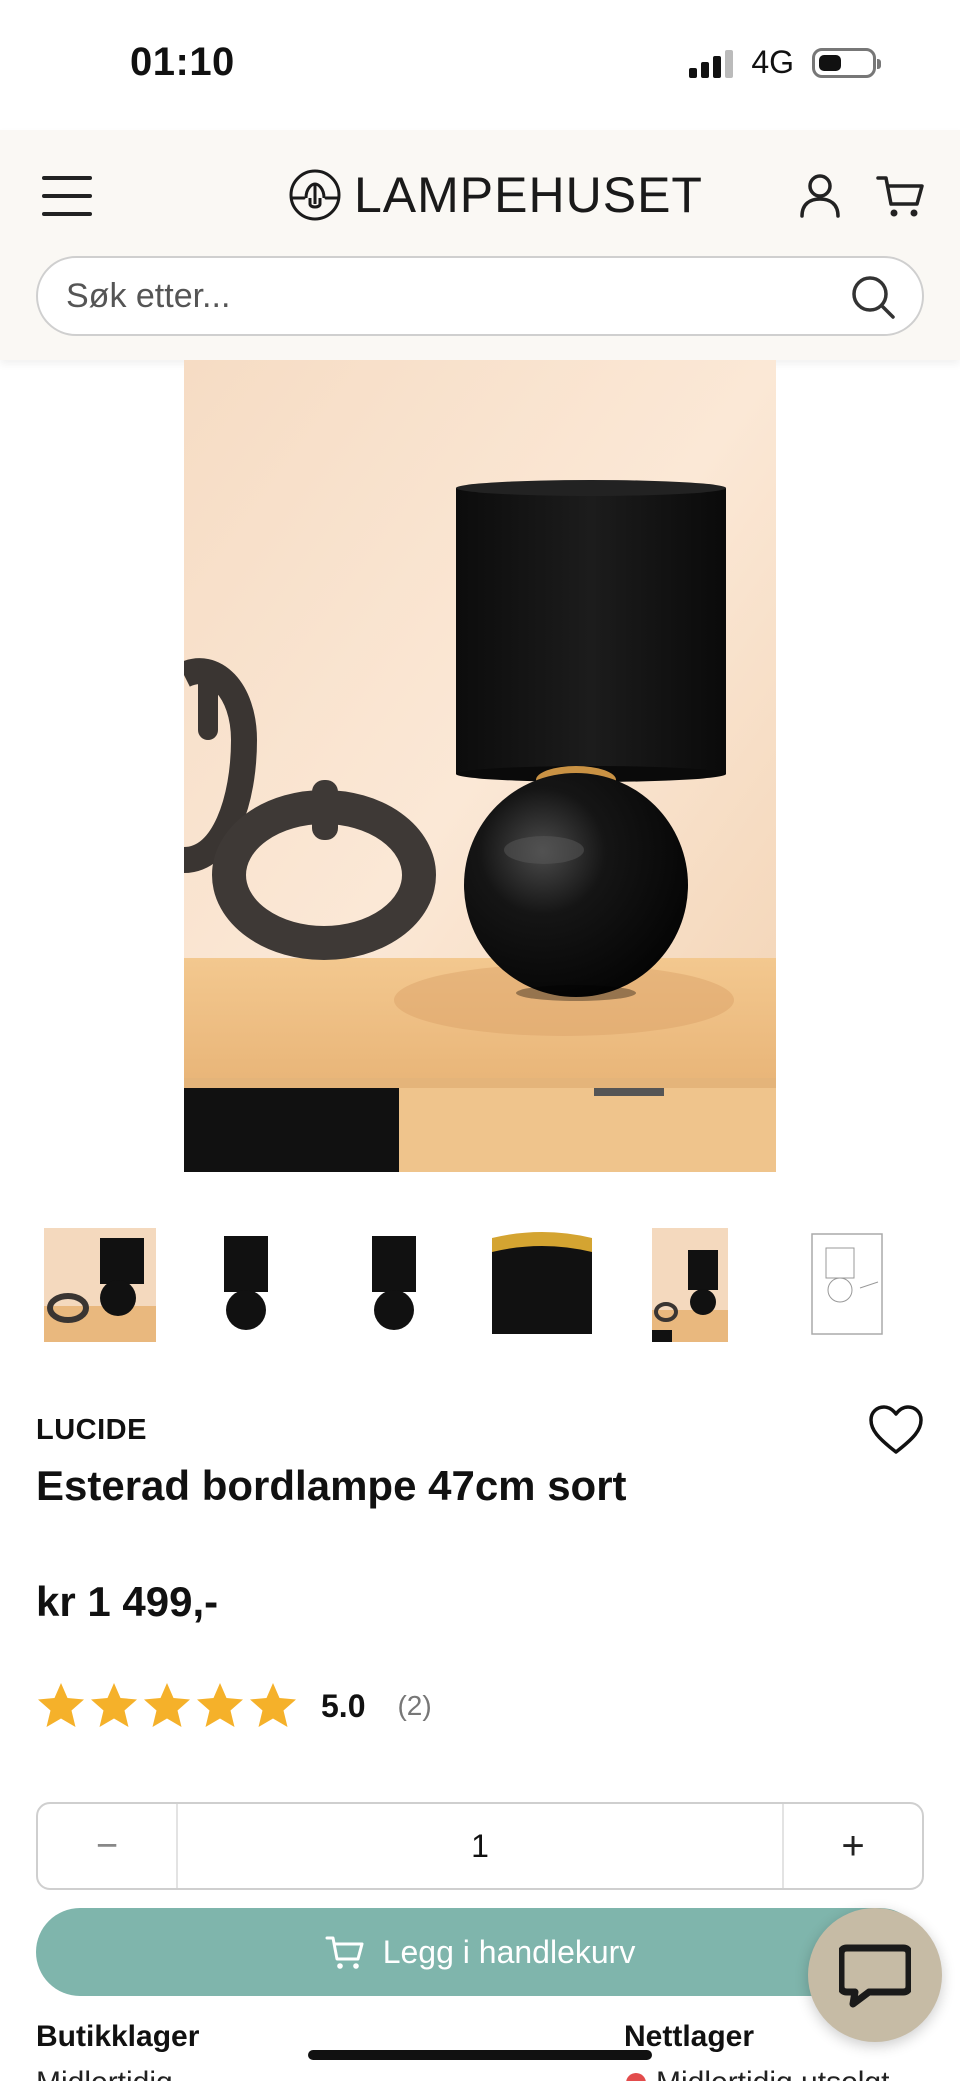  I want to click on home-indicator, so click(480, 2055).